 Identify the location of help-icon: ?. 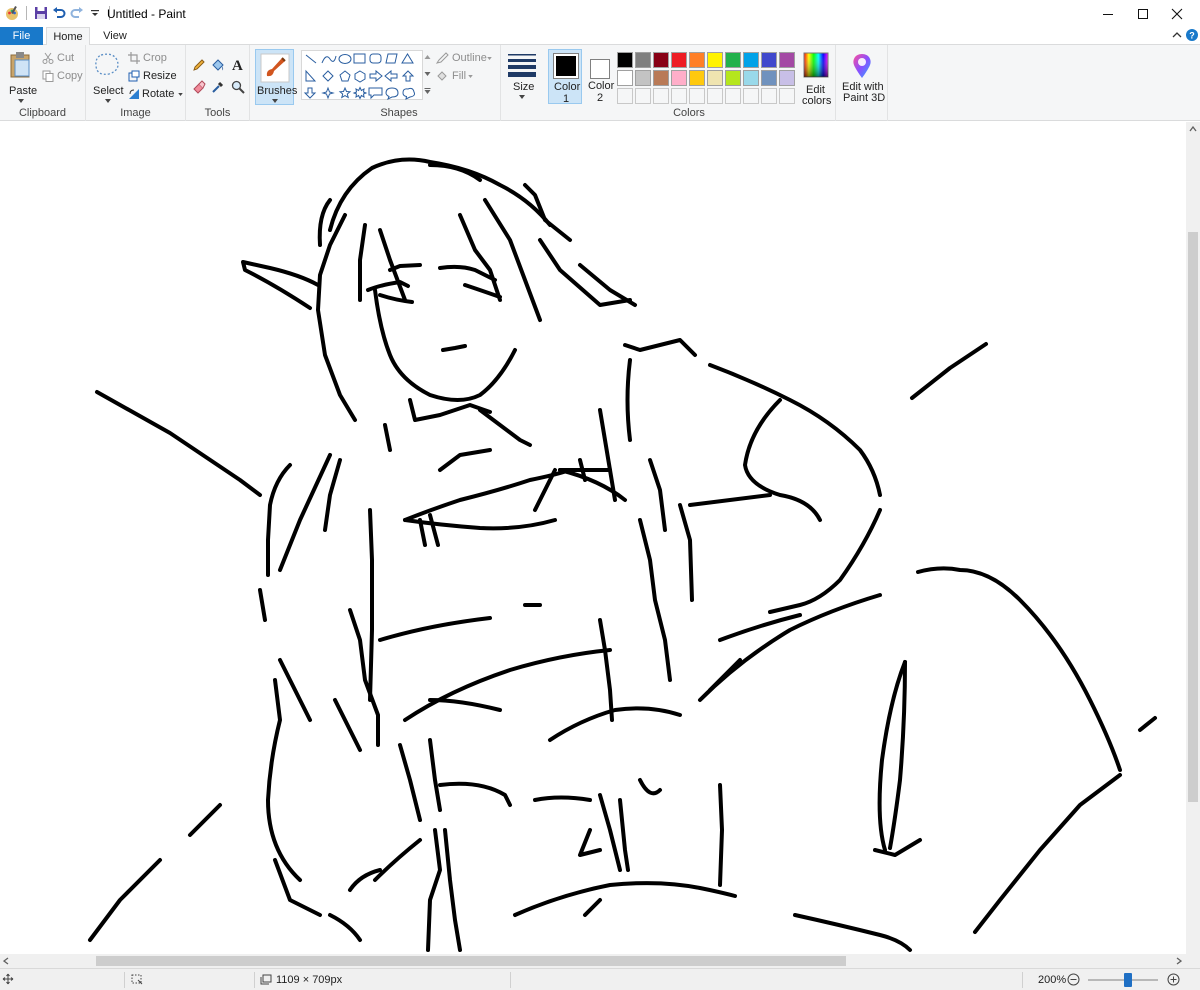
(1192, 35).